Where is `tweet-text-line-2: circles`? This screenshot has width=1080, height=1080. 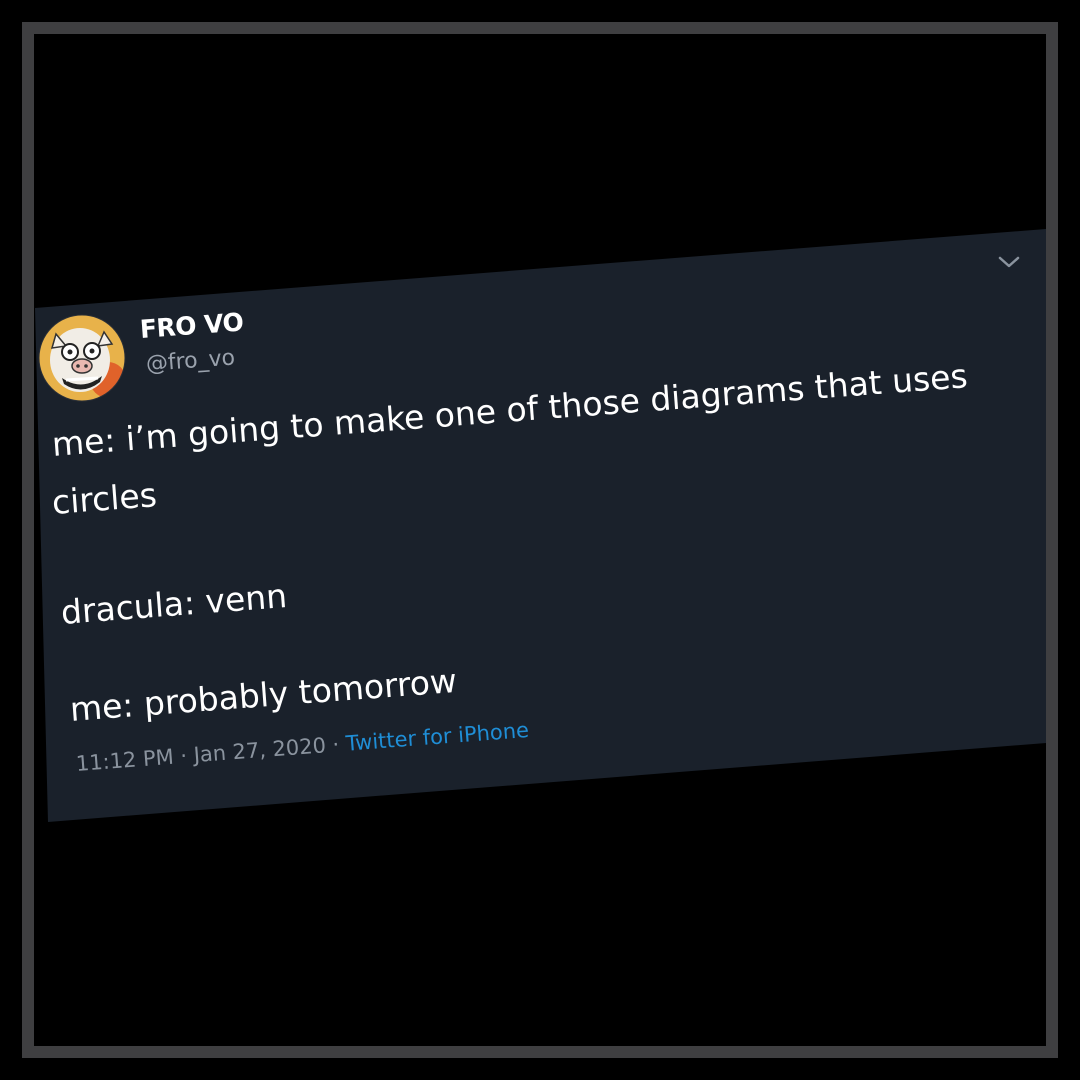
tweet-text-line-2: circles is located at coordinates (104, 498).